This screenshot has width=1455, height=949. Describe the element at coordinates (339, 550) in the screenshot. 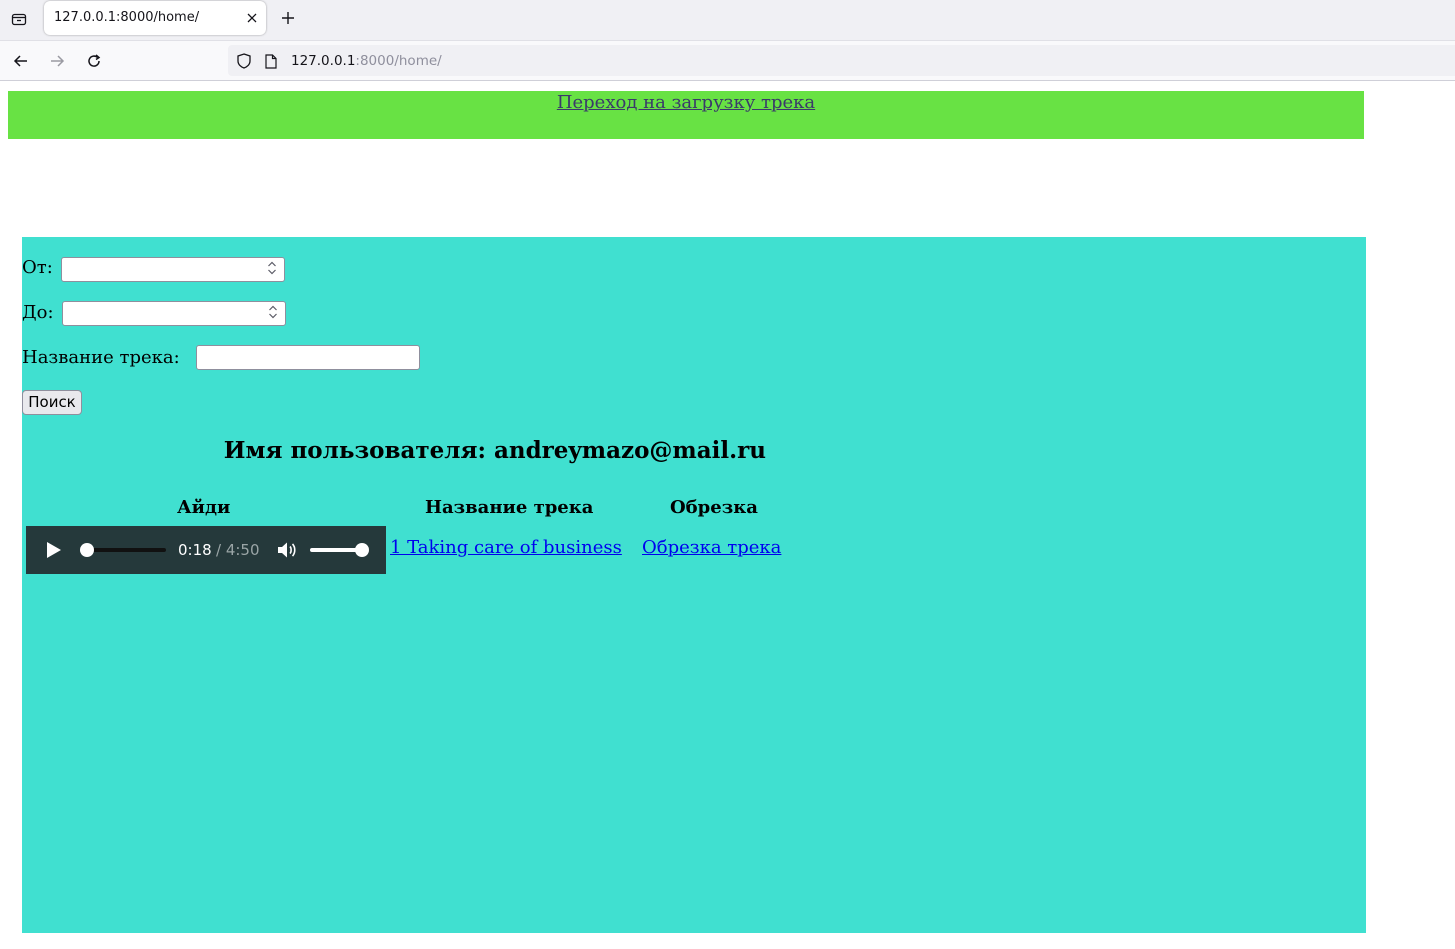

I see `volume-slider` at that location.